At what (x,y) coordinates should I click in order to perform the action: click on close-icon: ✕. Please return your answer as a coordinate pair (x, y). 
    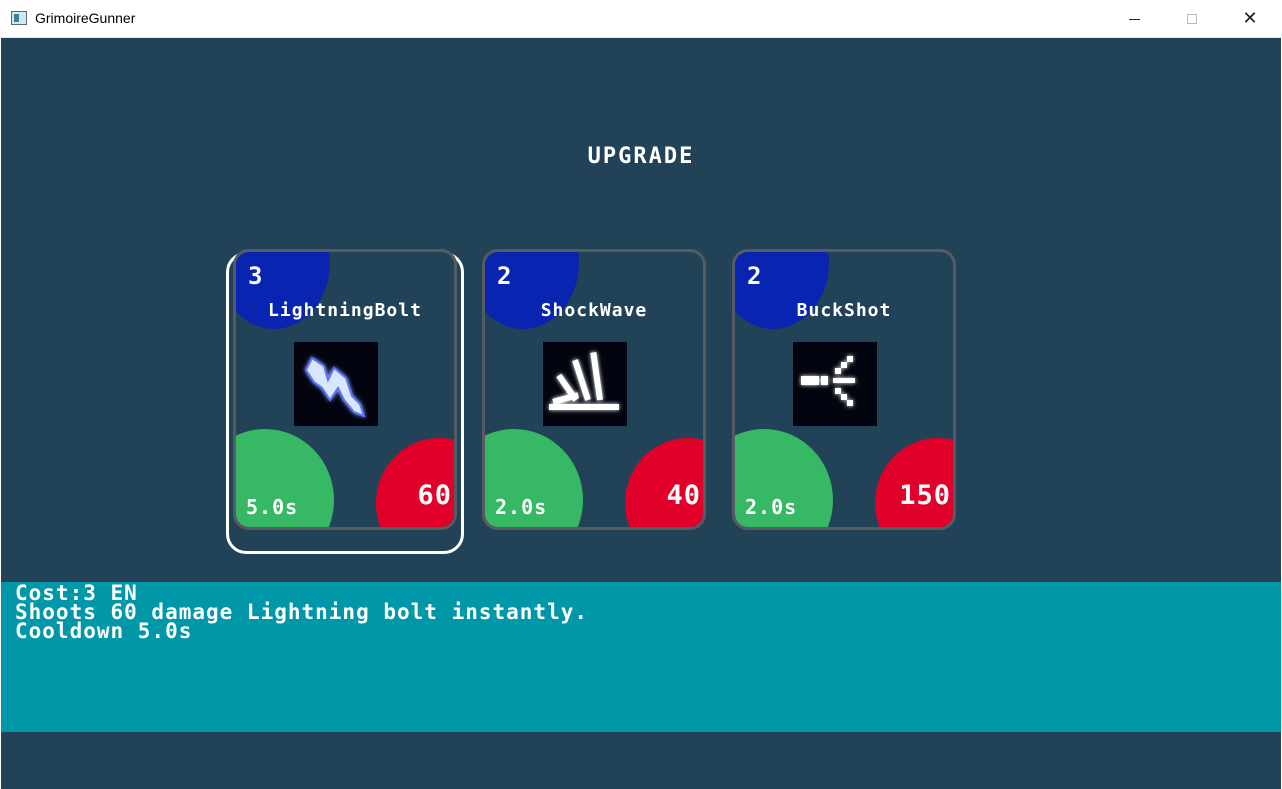
    Looking at the image, I should click on (1250, 18).